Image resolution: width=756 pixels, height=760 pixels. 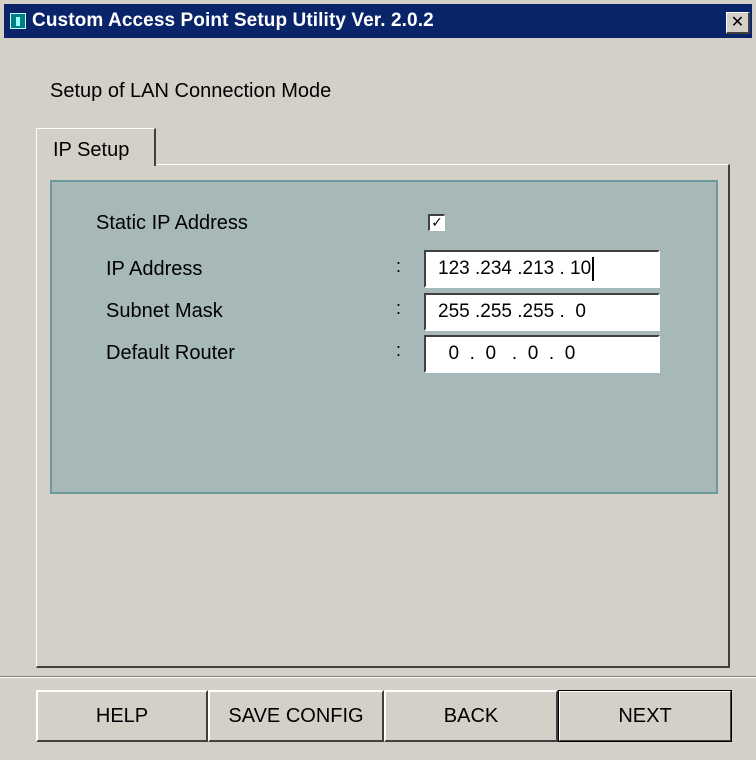 I want to click on page-heading: Setup of LAN Connection Mode, so click(x=191, y=91).